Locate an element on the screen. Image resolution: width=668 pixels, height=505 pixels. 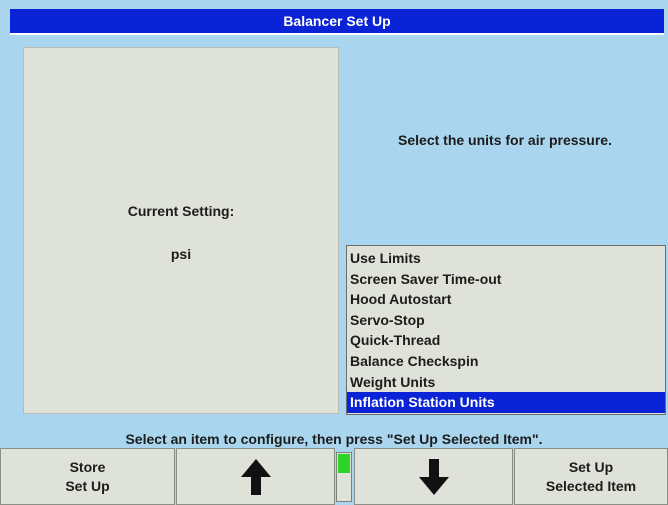
list-item-quick-thread: Quick-Thread is located at coordinates (506, 340).